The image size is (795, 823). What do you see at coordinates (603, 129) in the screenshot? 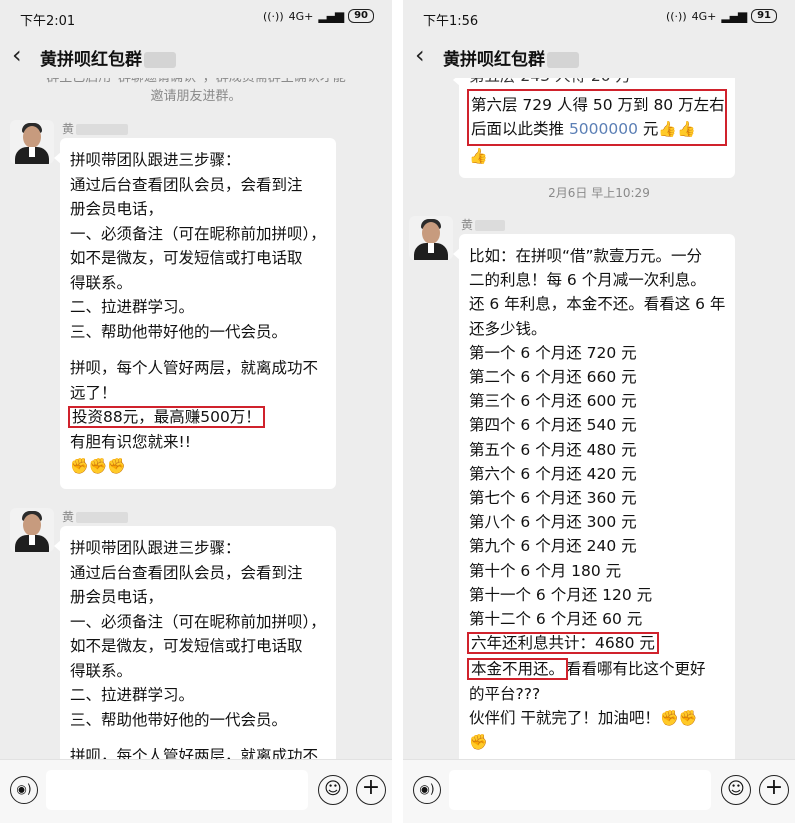
I see `amount-link: 5000000` at bounding box center [603, 129].